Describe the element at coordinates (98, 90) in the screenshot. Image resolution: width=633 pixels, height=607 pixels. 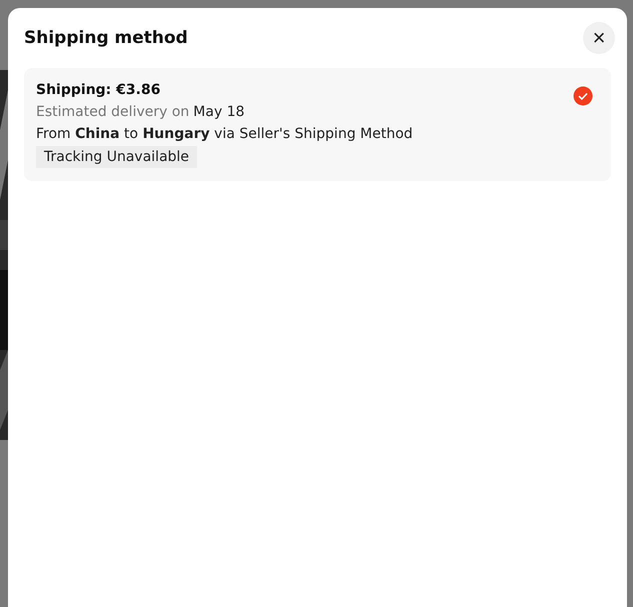
I see `shipping-price: Shipping: €3.86` at that location.